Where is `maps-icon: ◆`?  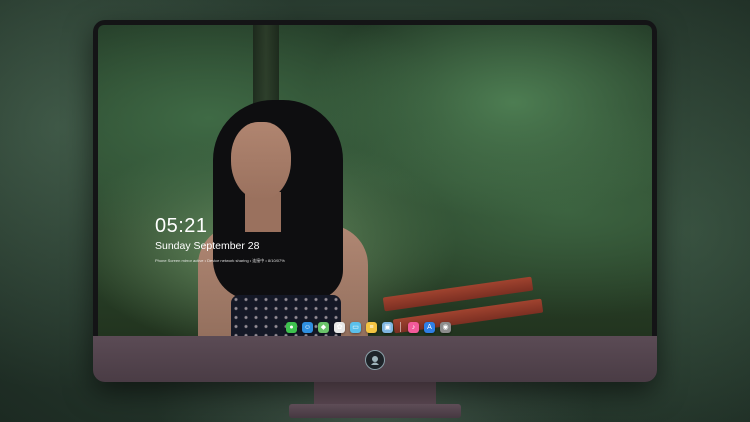
maps-icon: ◆ is located at coordinates (323, 327).